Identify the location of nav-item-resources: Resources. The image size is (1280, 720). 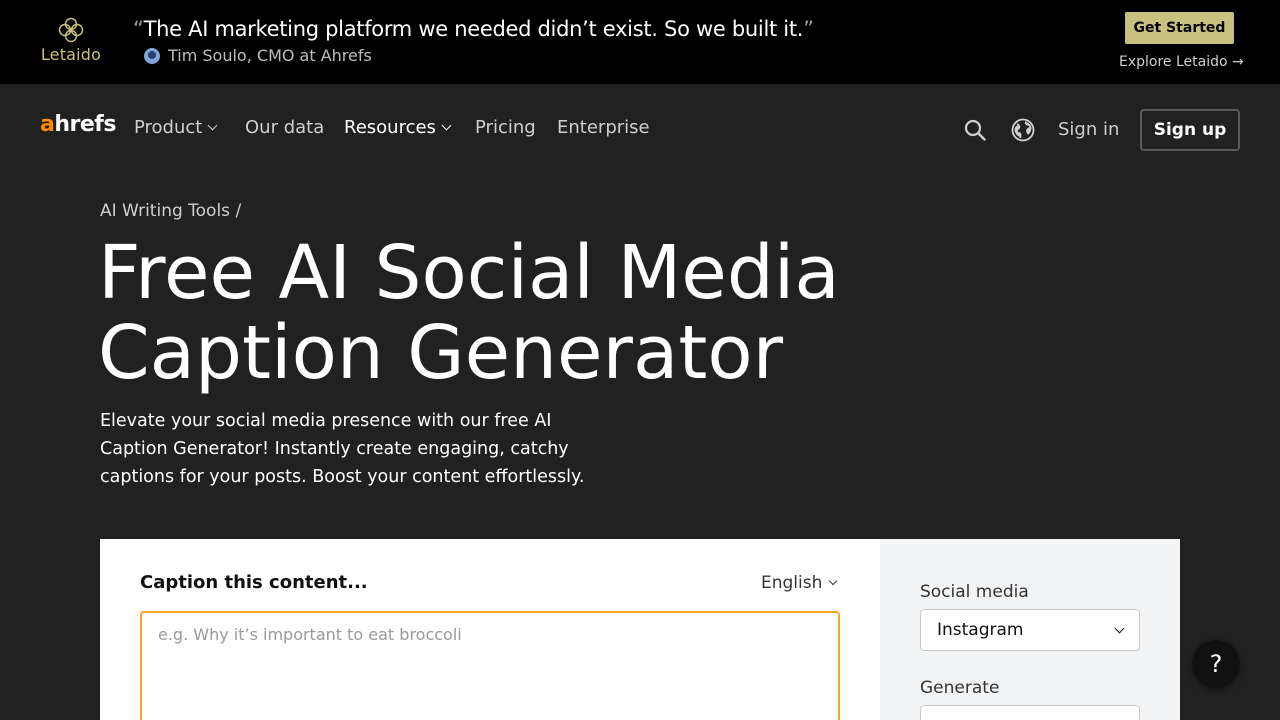
(409, 127).